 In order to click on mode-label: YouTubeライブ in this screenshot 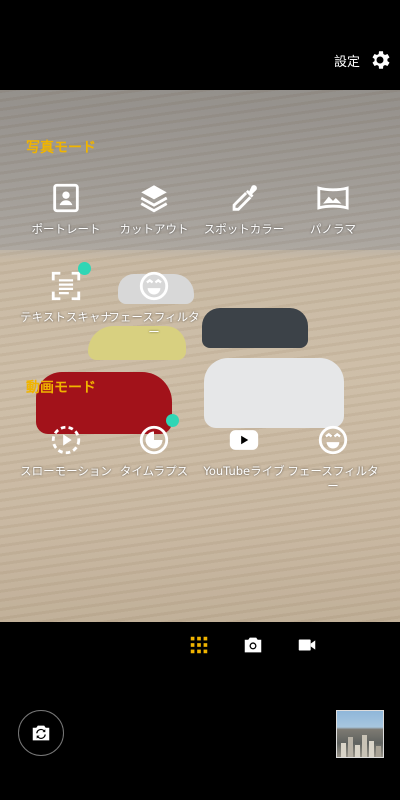, I will do `click(244, 471)`.